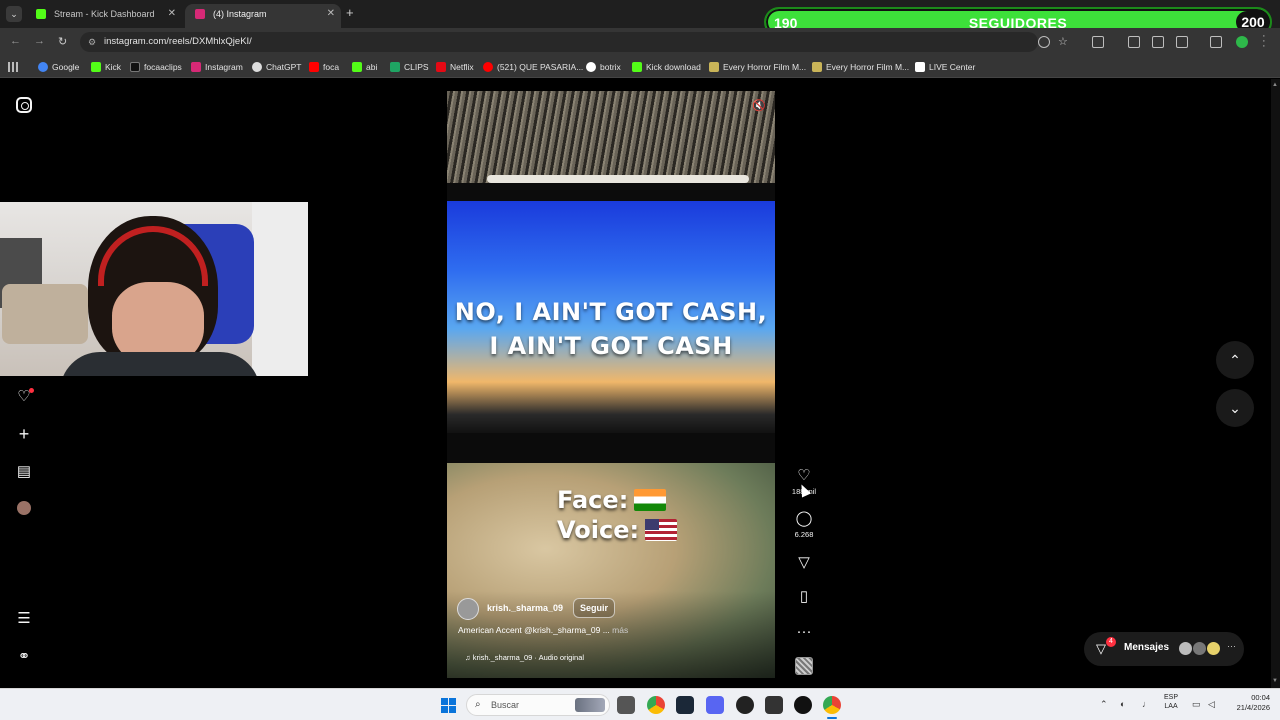 The height and width of the screenshot is (720, 1280). Describe the element at coordinates (1044, 42) in the screenshot. I see `install-icon` at that location.